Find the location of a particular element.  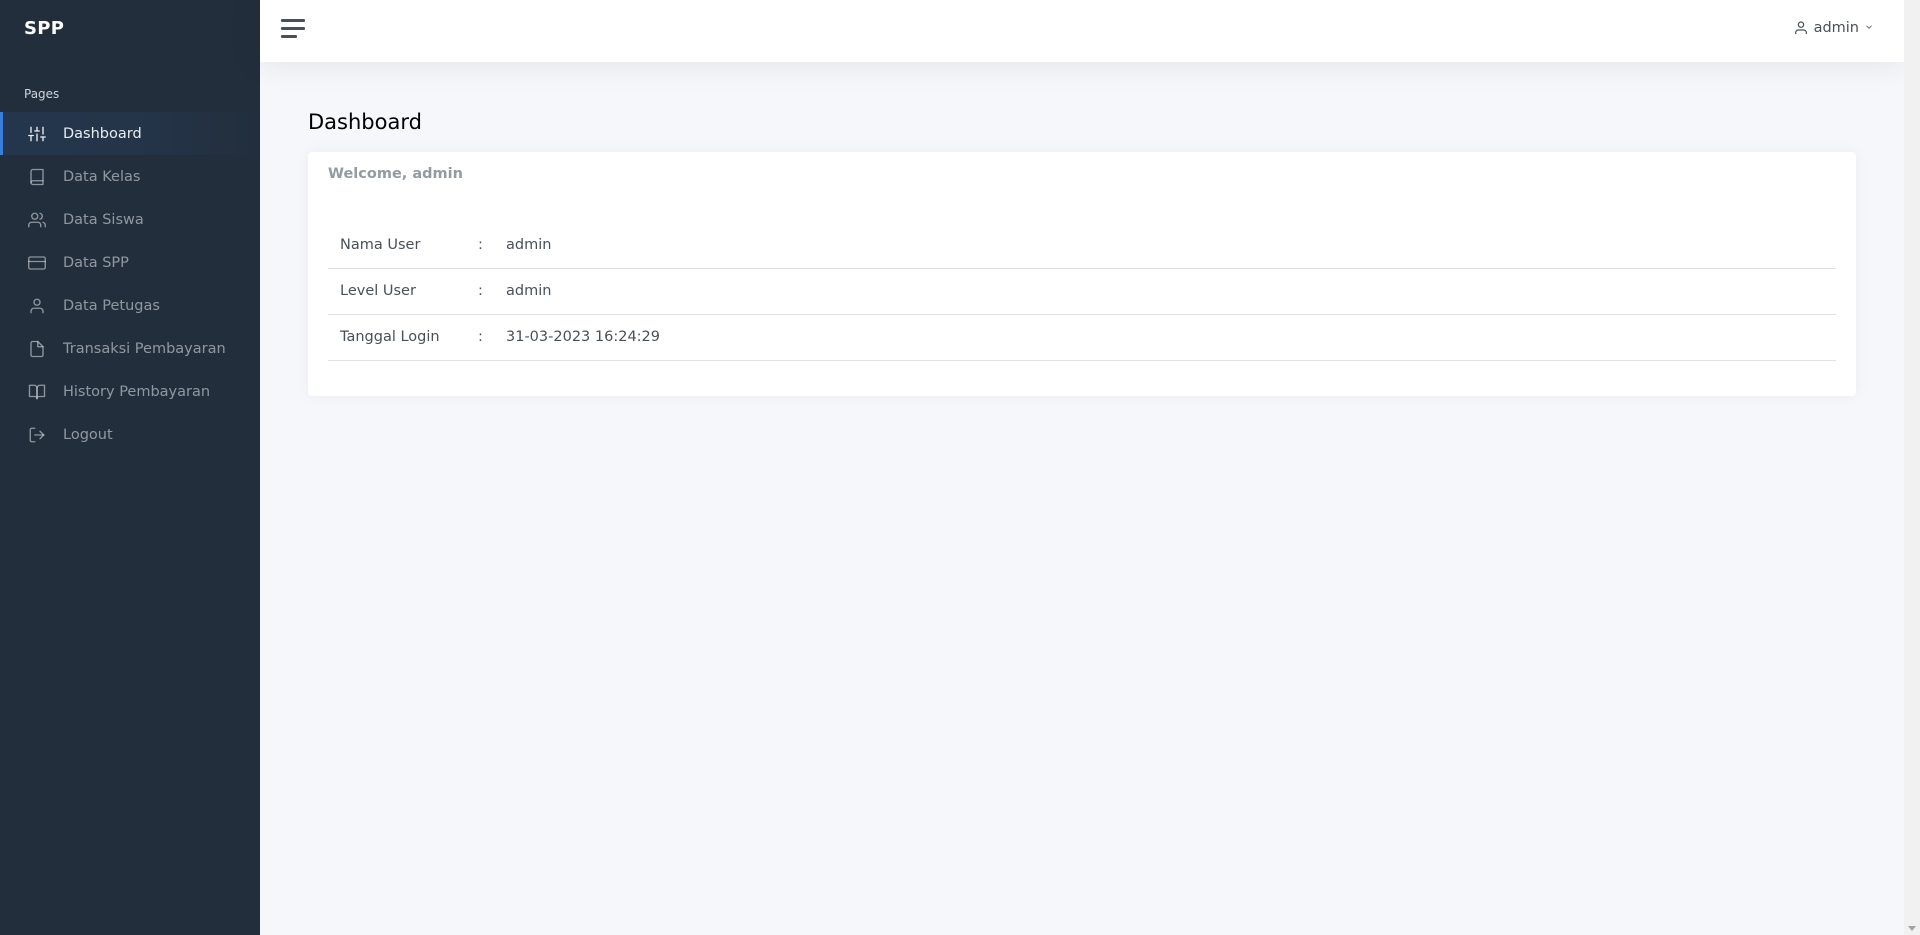

sidebar-item-label: Data Petugas is located at coordinates (111, 305).